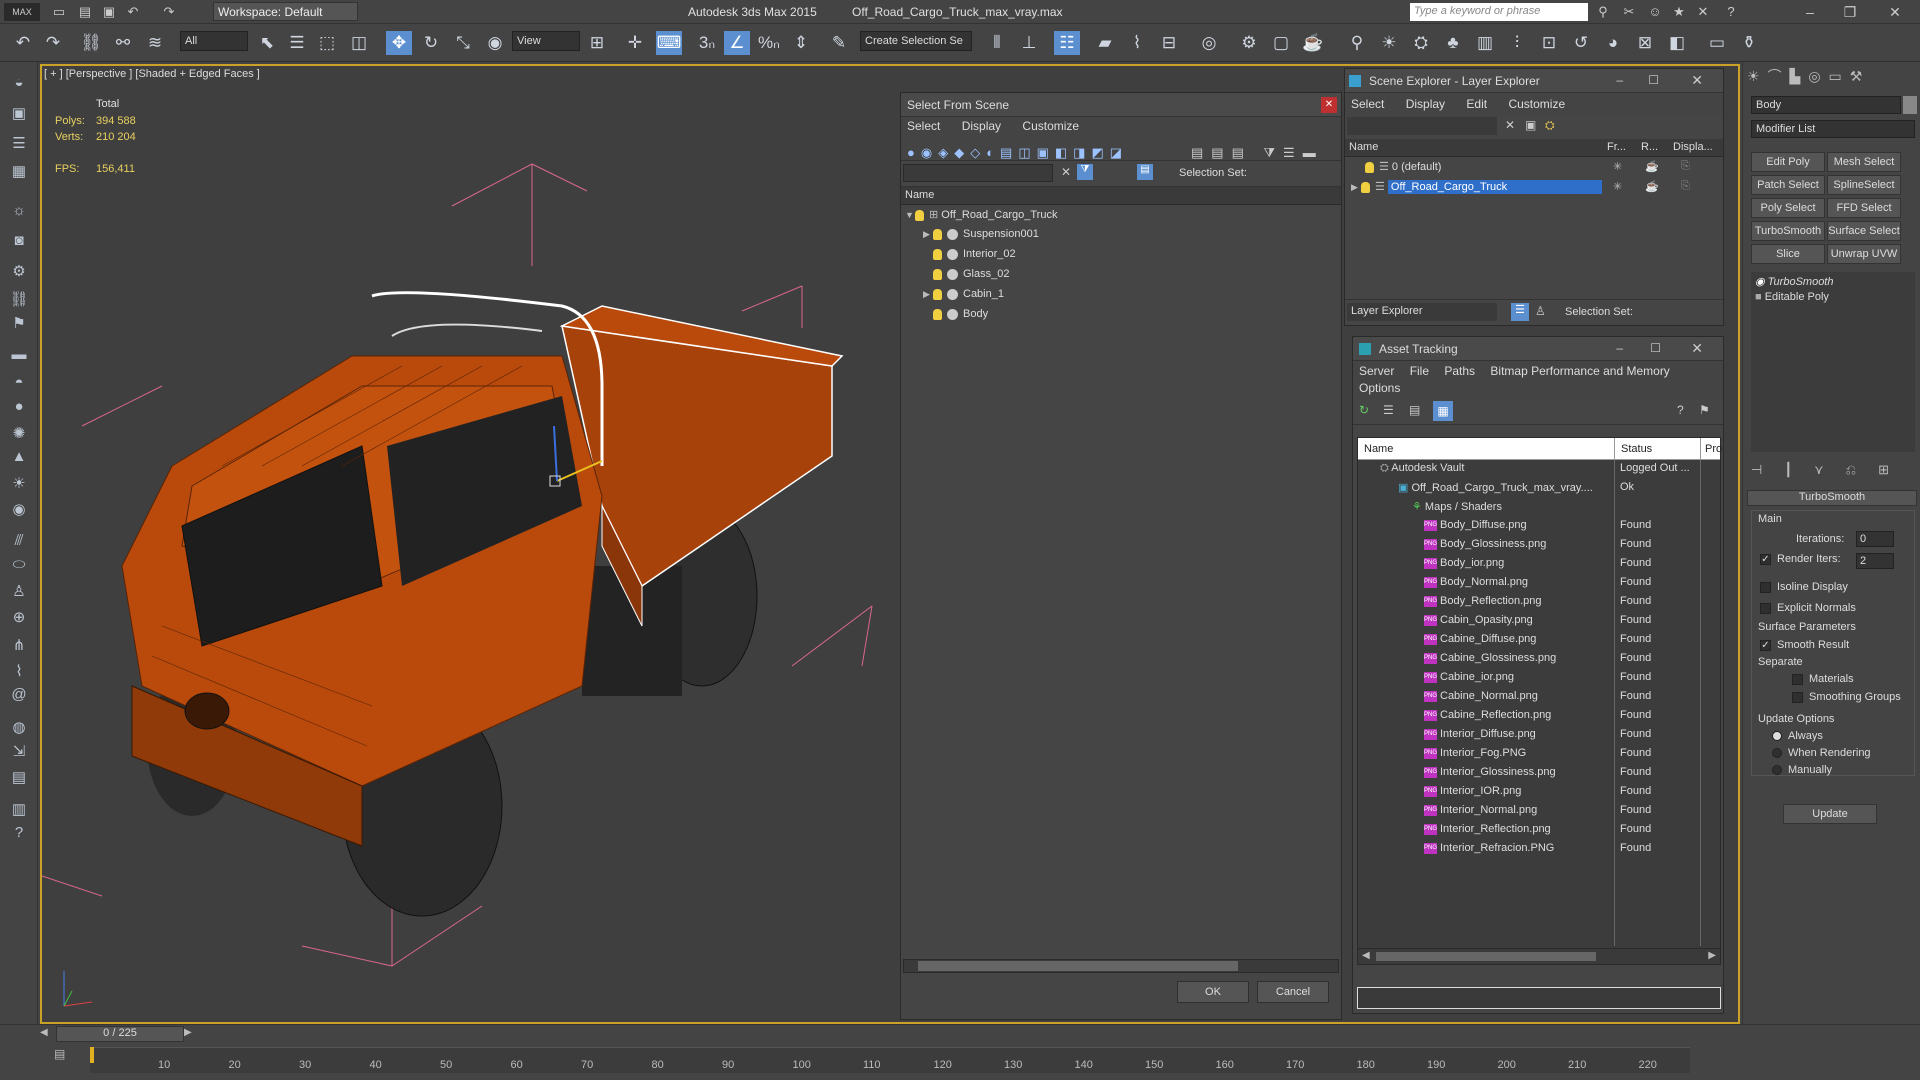 The width and height of the screenshot is (1920, 1080). What do you see at coordinates (1788, 162) in the screenshot?
I see `edit-poly-button: Edit Poly` at bounding box center [1788, 162].